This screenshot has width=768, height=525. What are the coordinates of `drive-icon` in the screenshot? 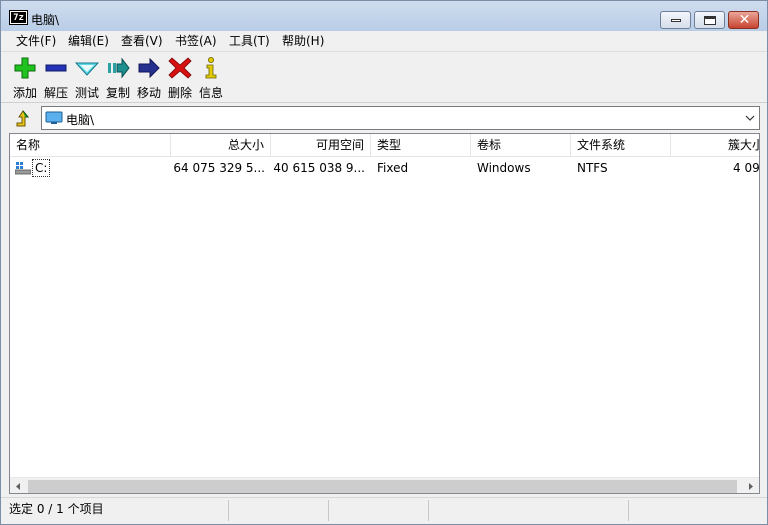 It's located at (23, 168).